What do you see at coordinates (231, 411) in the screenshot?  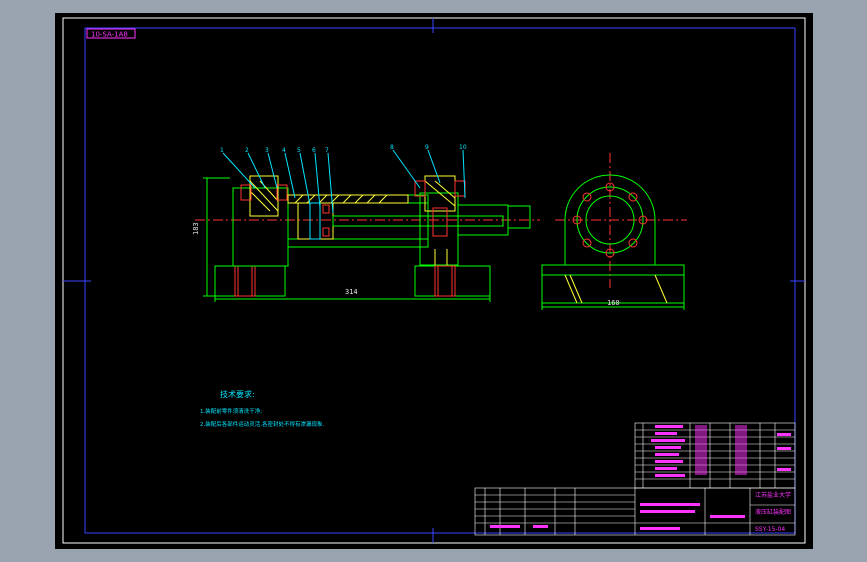 I see `tech-req-line1: 1.装配前零件须清洗干净;` at bounding box center [231, 411].